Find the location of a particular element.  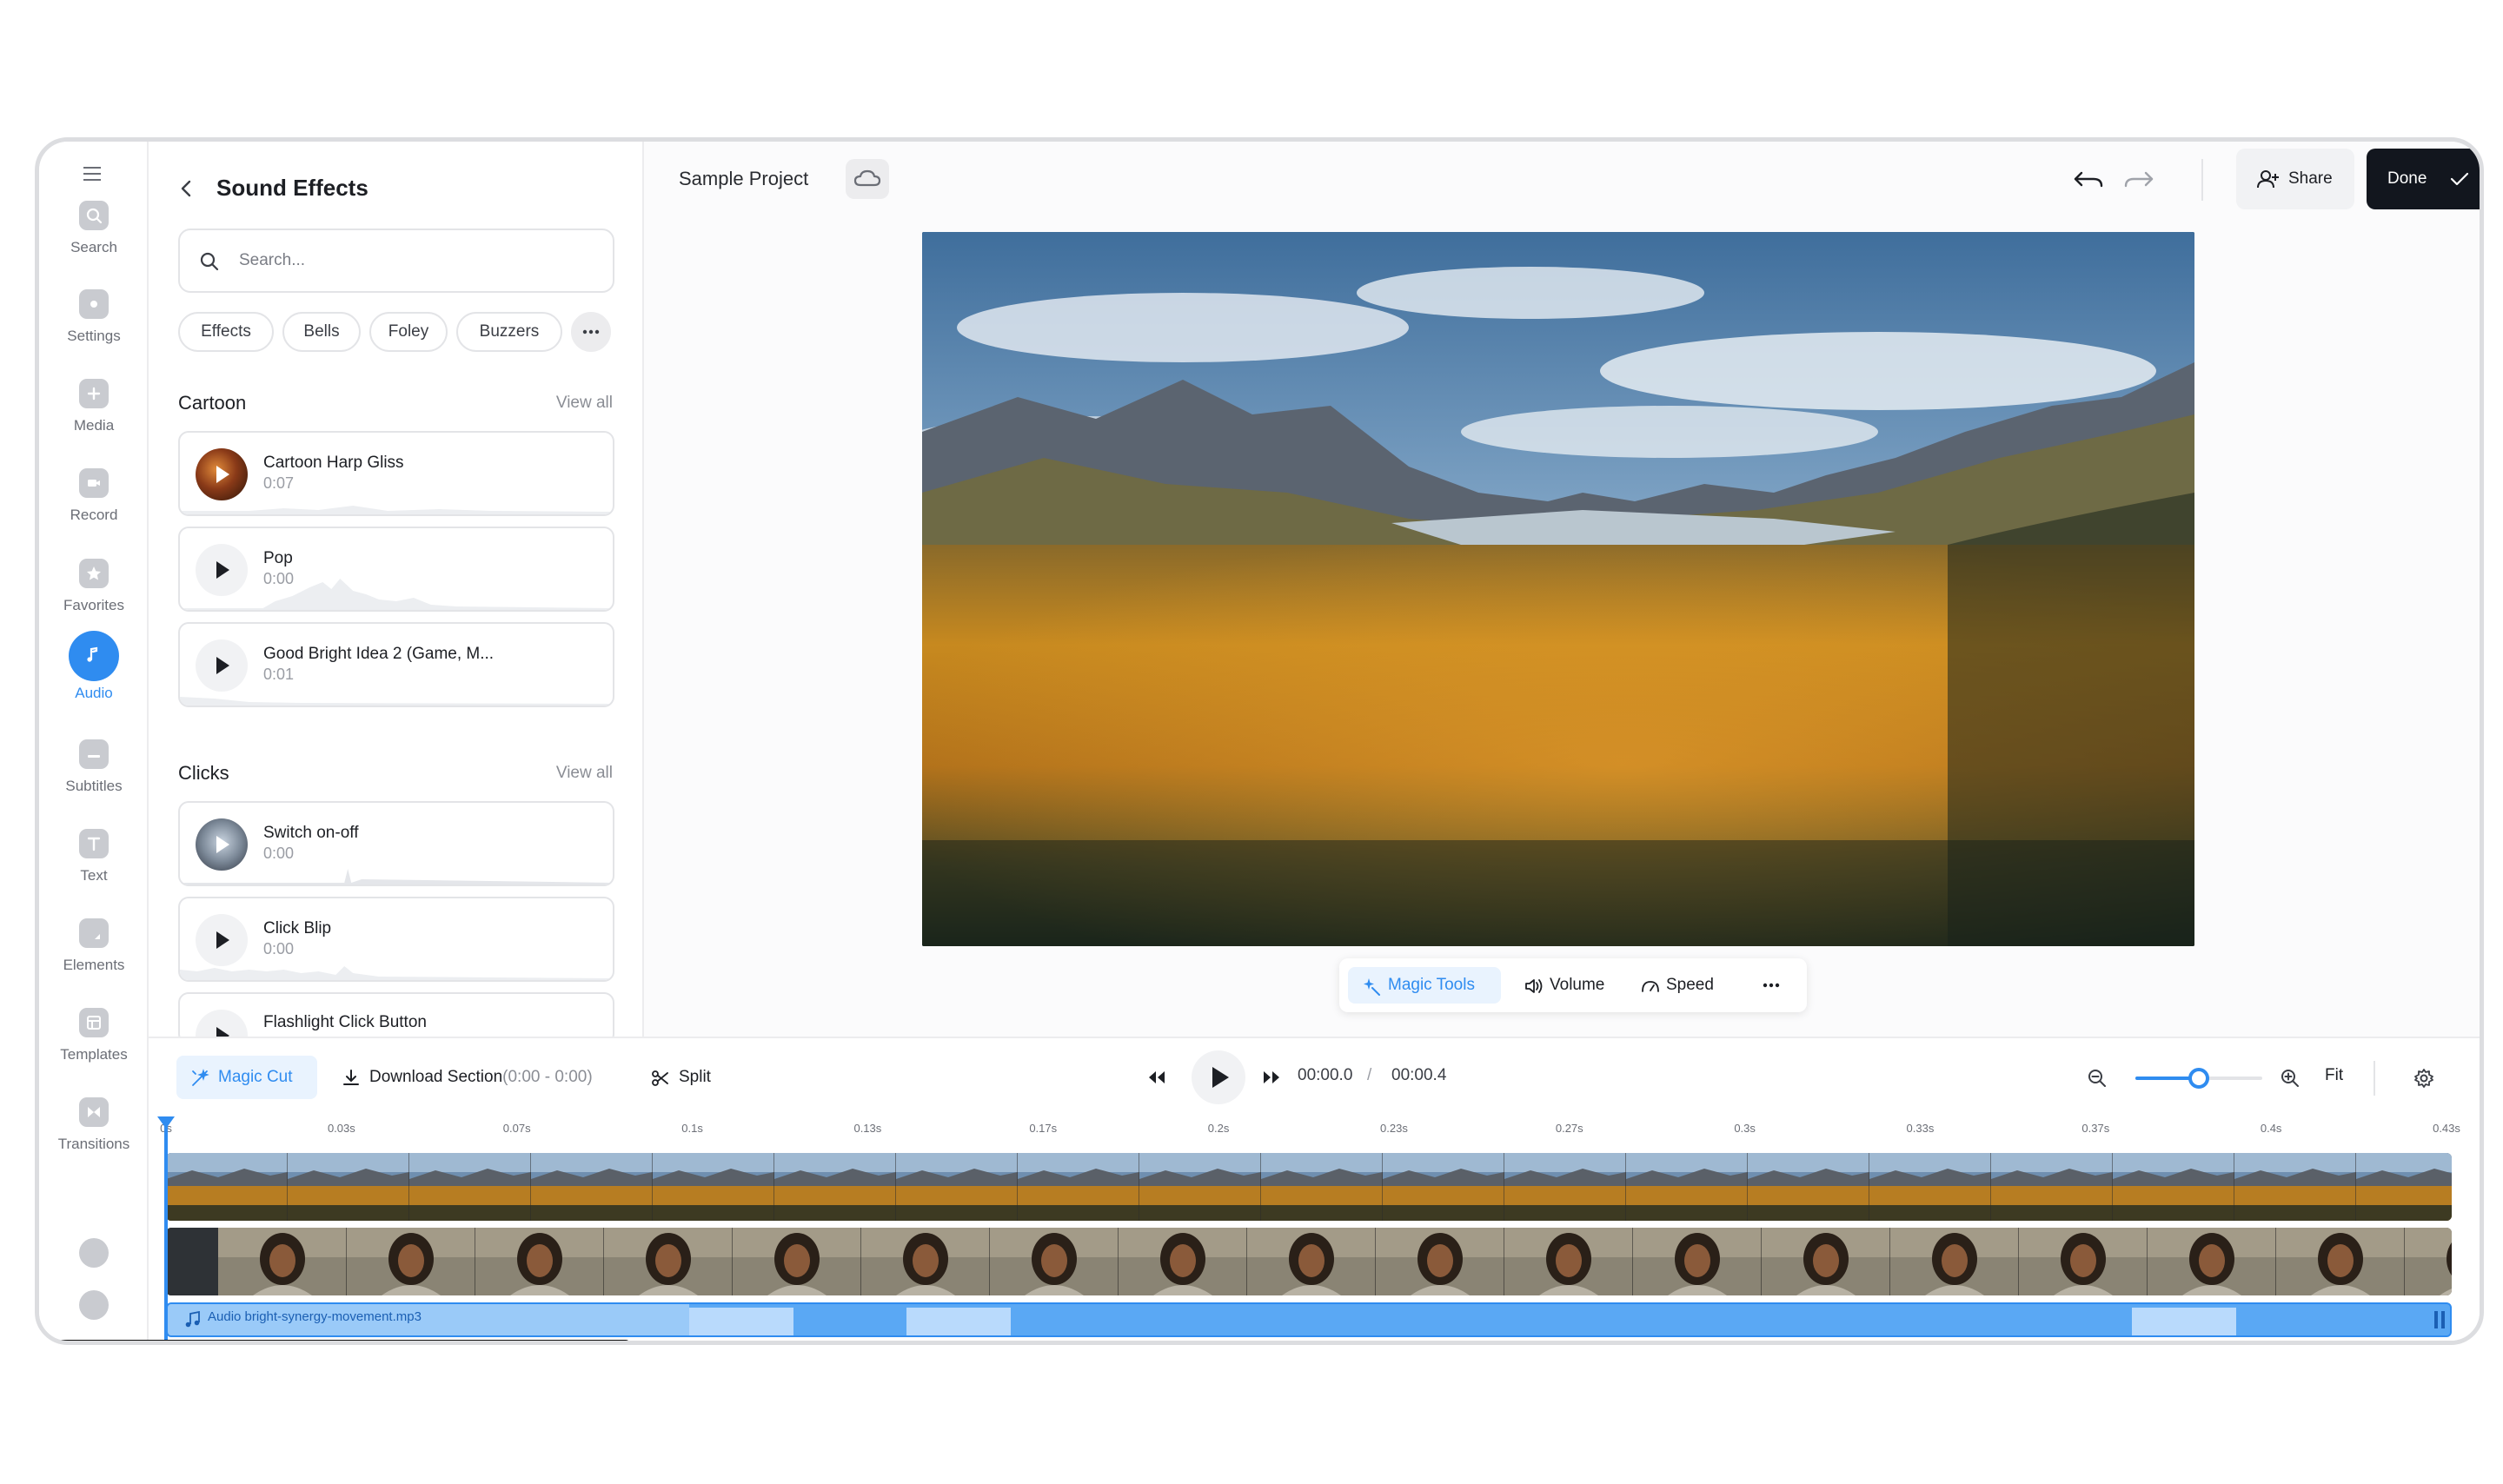

sound-card: Switch on-off 0:00 is located at coordinates (396, 843).